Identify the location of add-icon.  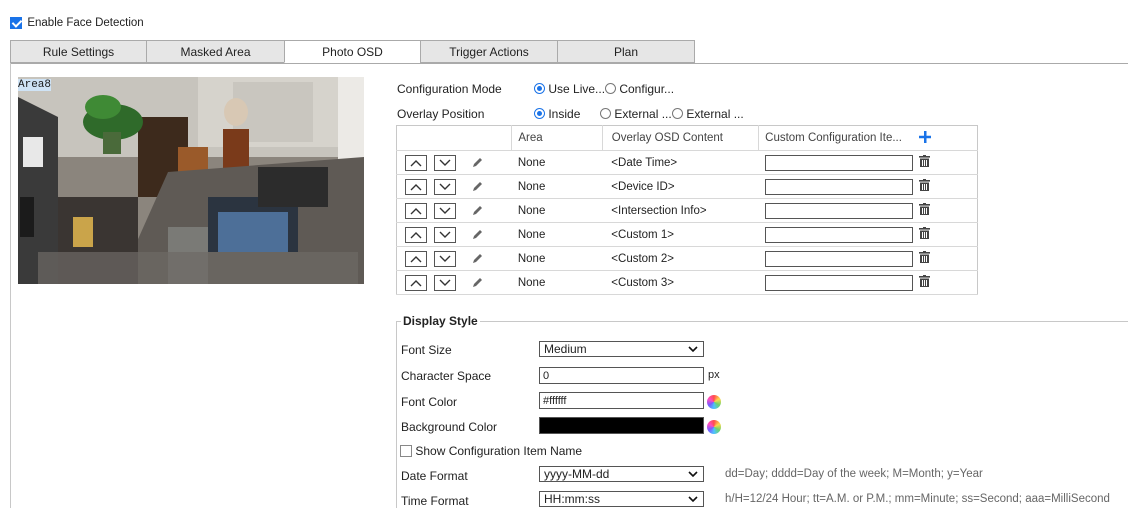
(925, 136).